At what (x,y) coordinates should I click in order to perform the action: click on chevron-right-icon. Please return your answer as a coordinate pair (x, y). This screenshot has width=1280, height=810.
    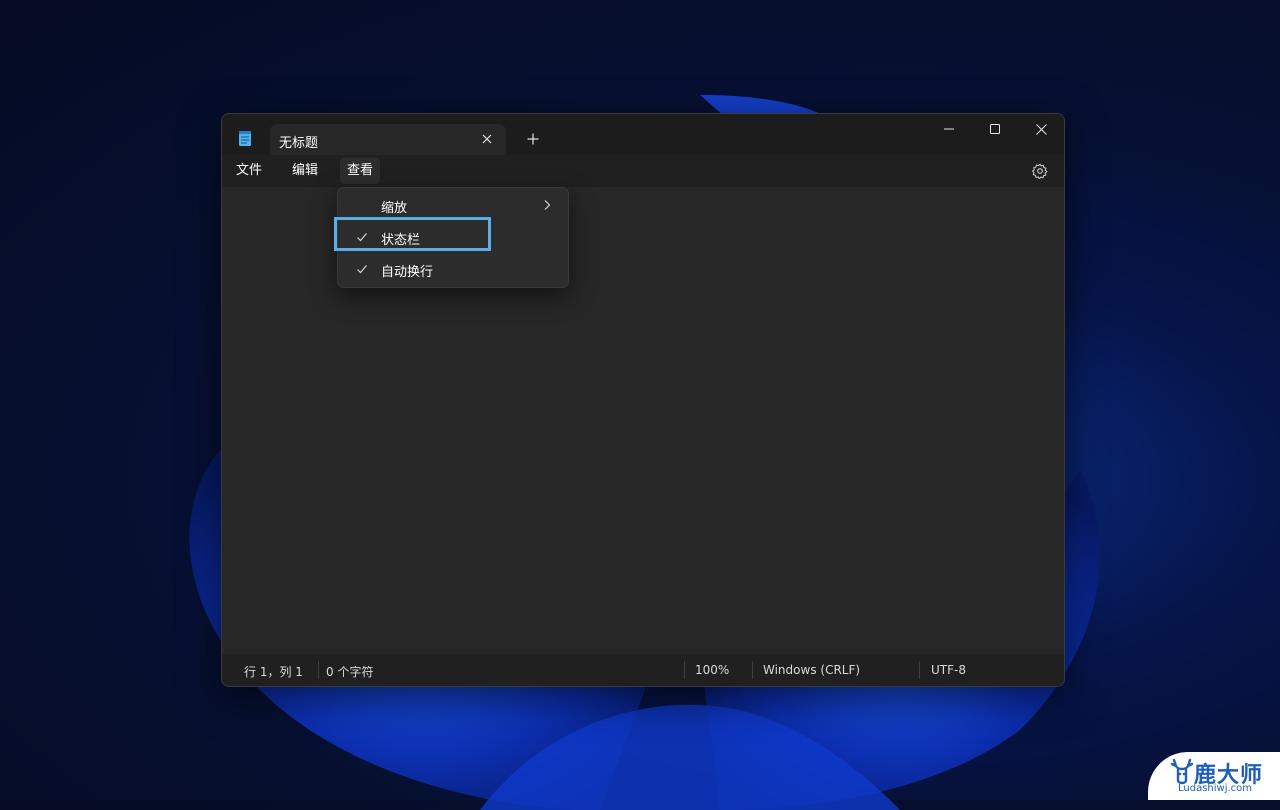
    Looking at the image, I should click on (547, 205).